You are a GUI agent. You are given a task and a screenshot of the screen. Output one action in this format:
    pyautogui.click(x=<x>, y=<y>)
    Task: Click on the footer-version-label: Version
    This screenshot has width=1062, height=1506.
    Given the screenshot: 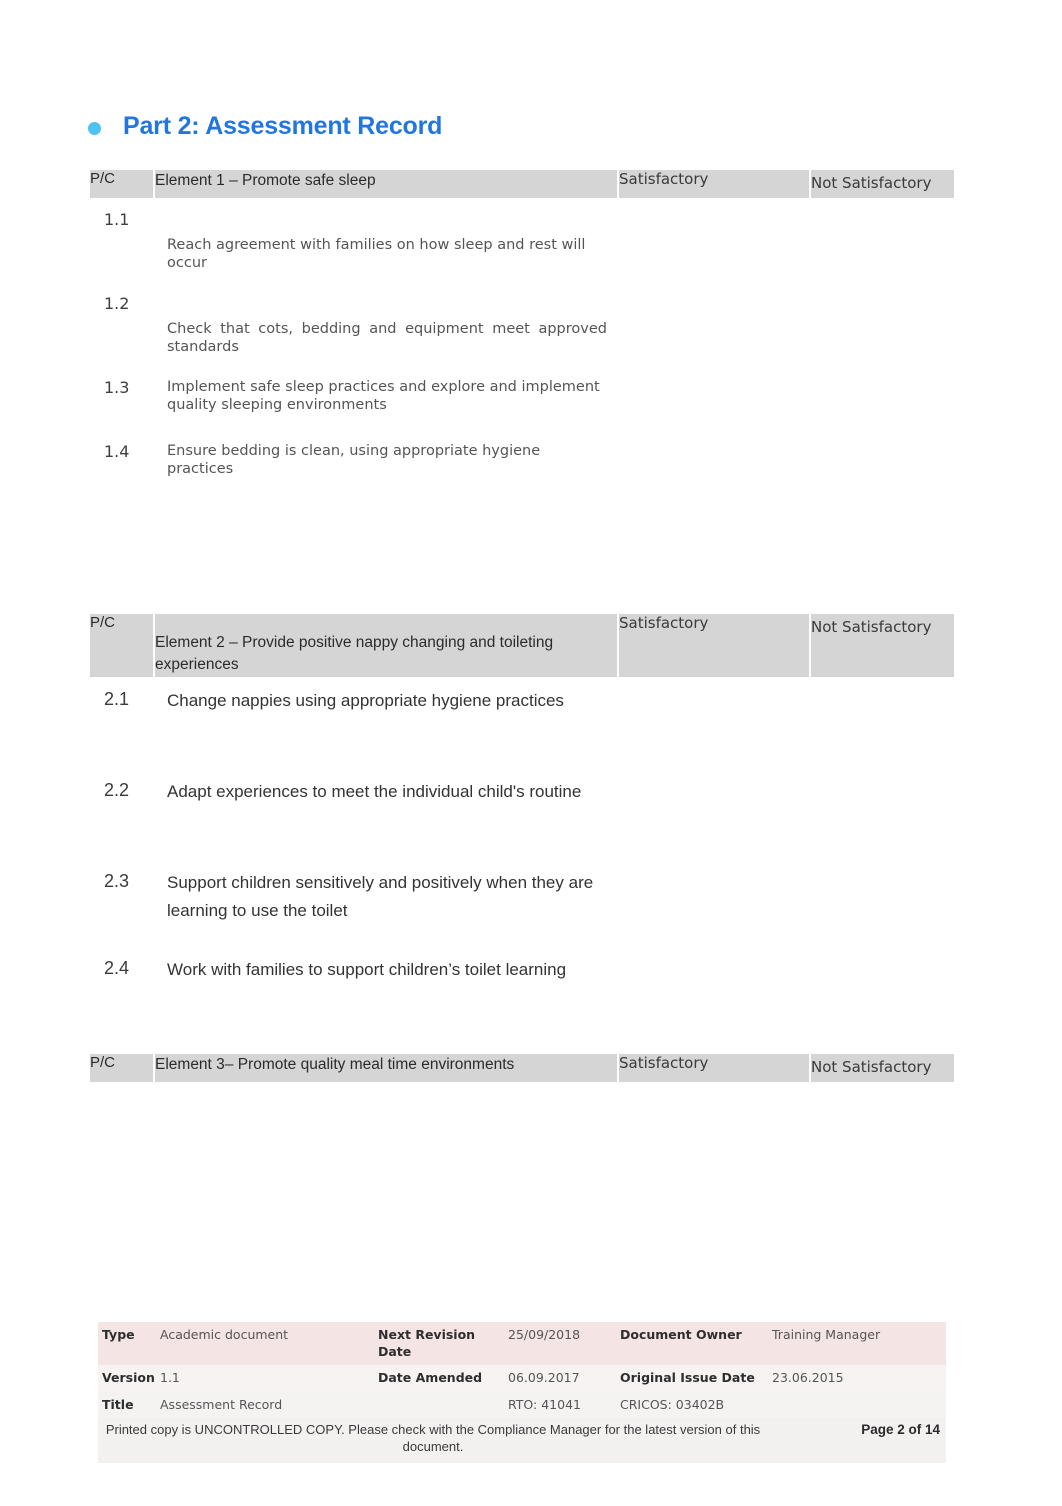 What is the action you would take?
    pyautogui.click(x=127, y=1378)
    